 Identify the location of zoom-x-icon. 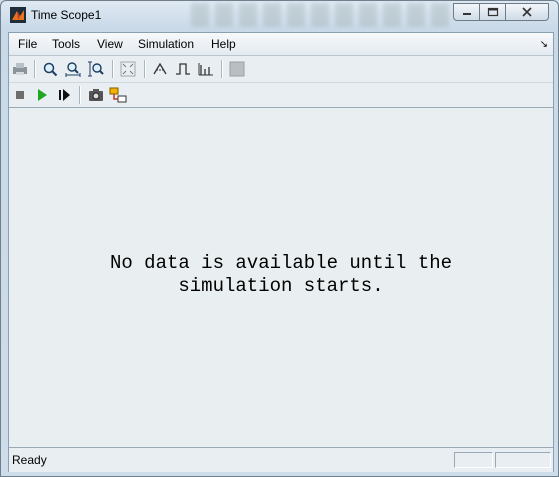
(73, 69).